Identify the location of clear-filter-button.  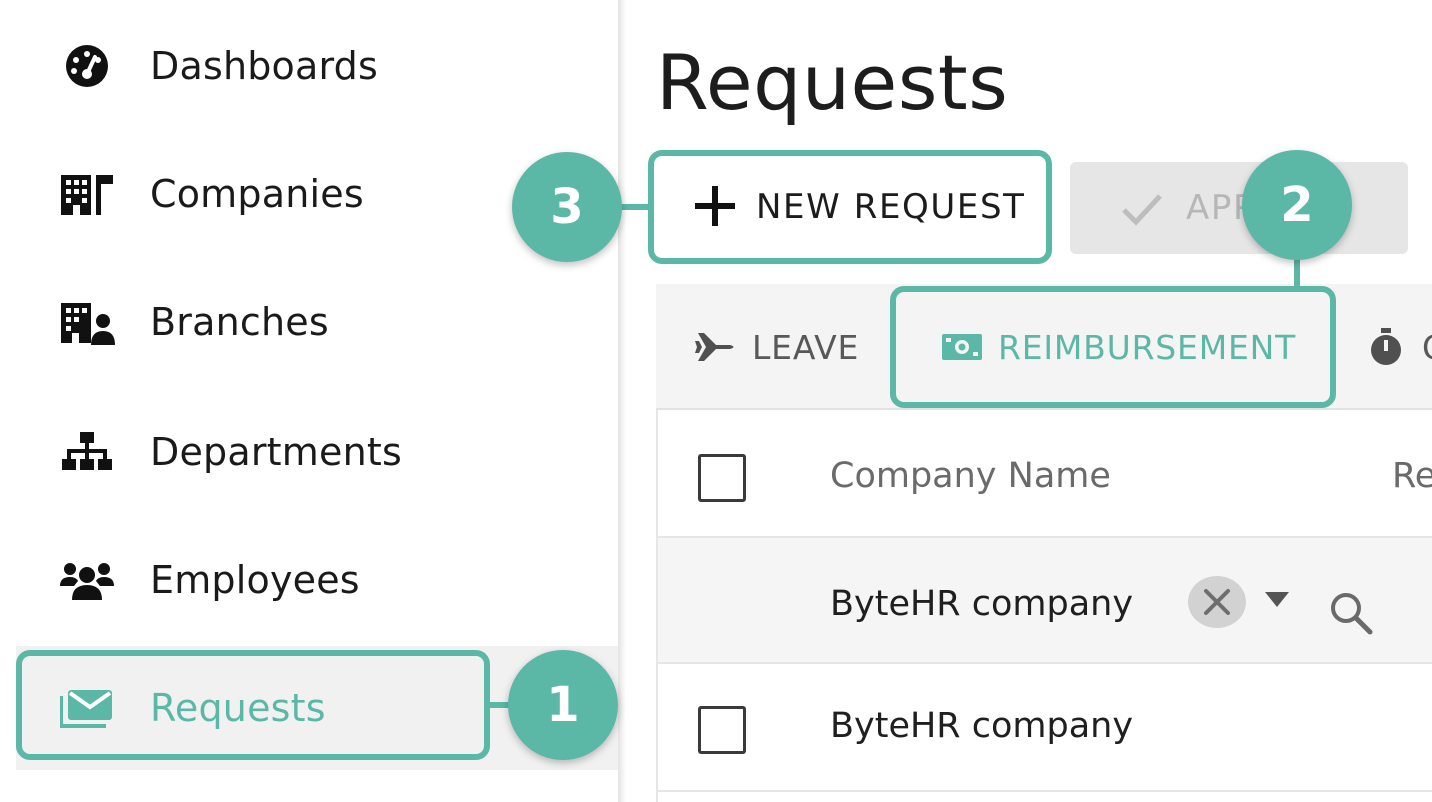
(1217, 602).